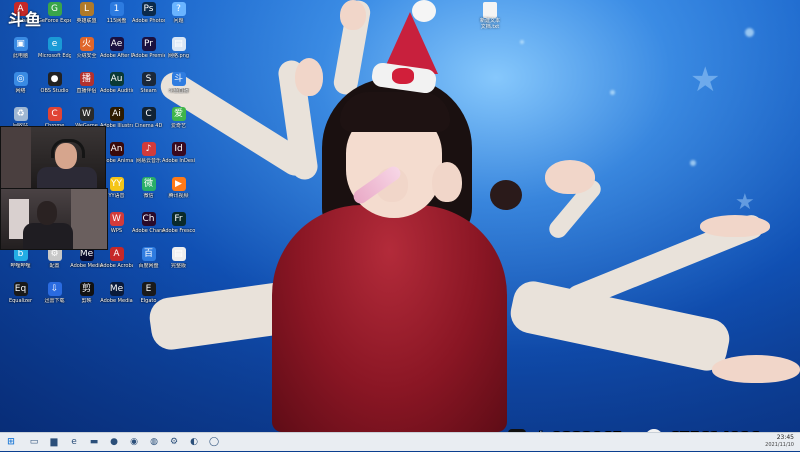 The image size is (800, 452). I want to click on desktop-icon: ⚙ 配置, so click(54, 264).